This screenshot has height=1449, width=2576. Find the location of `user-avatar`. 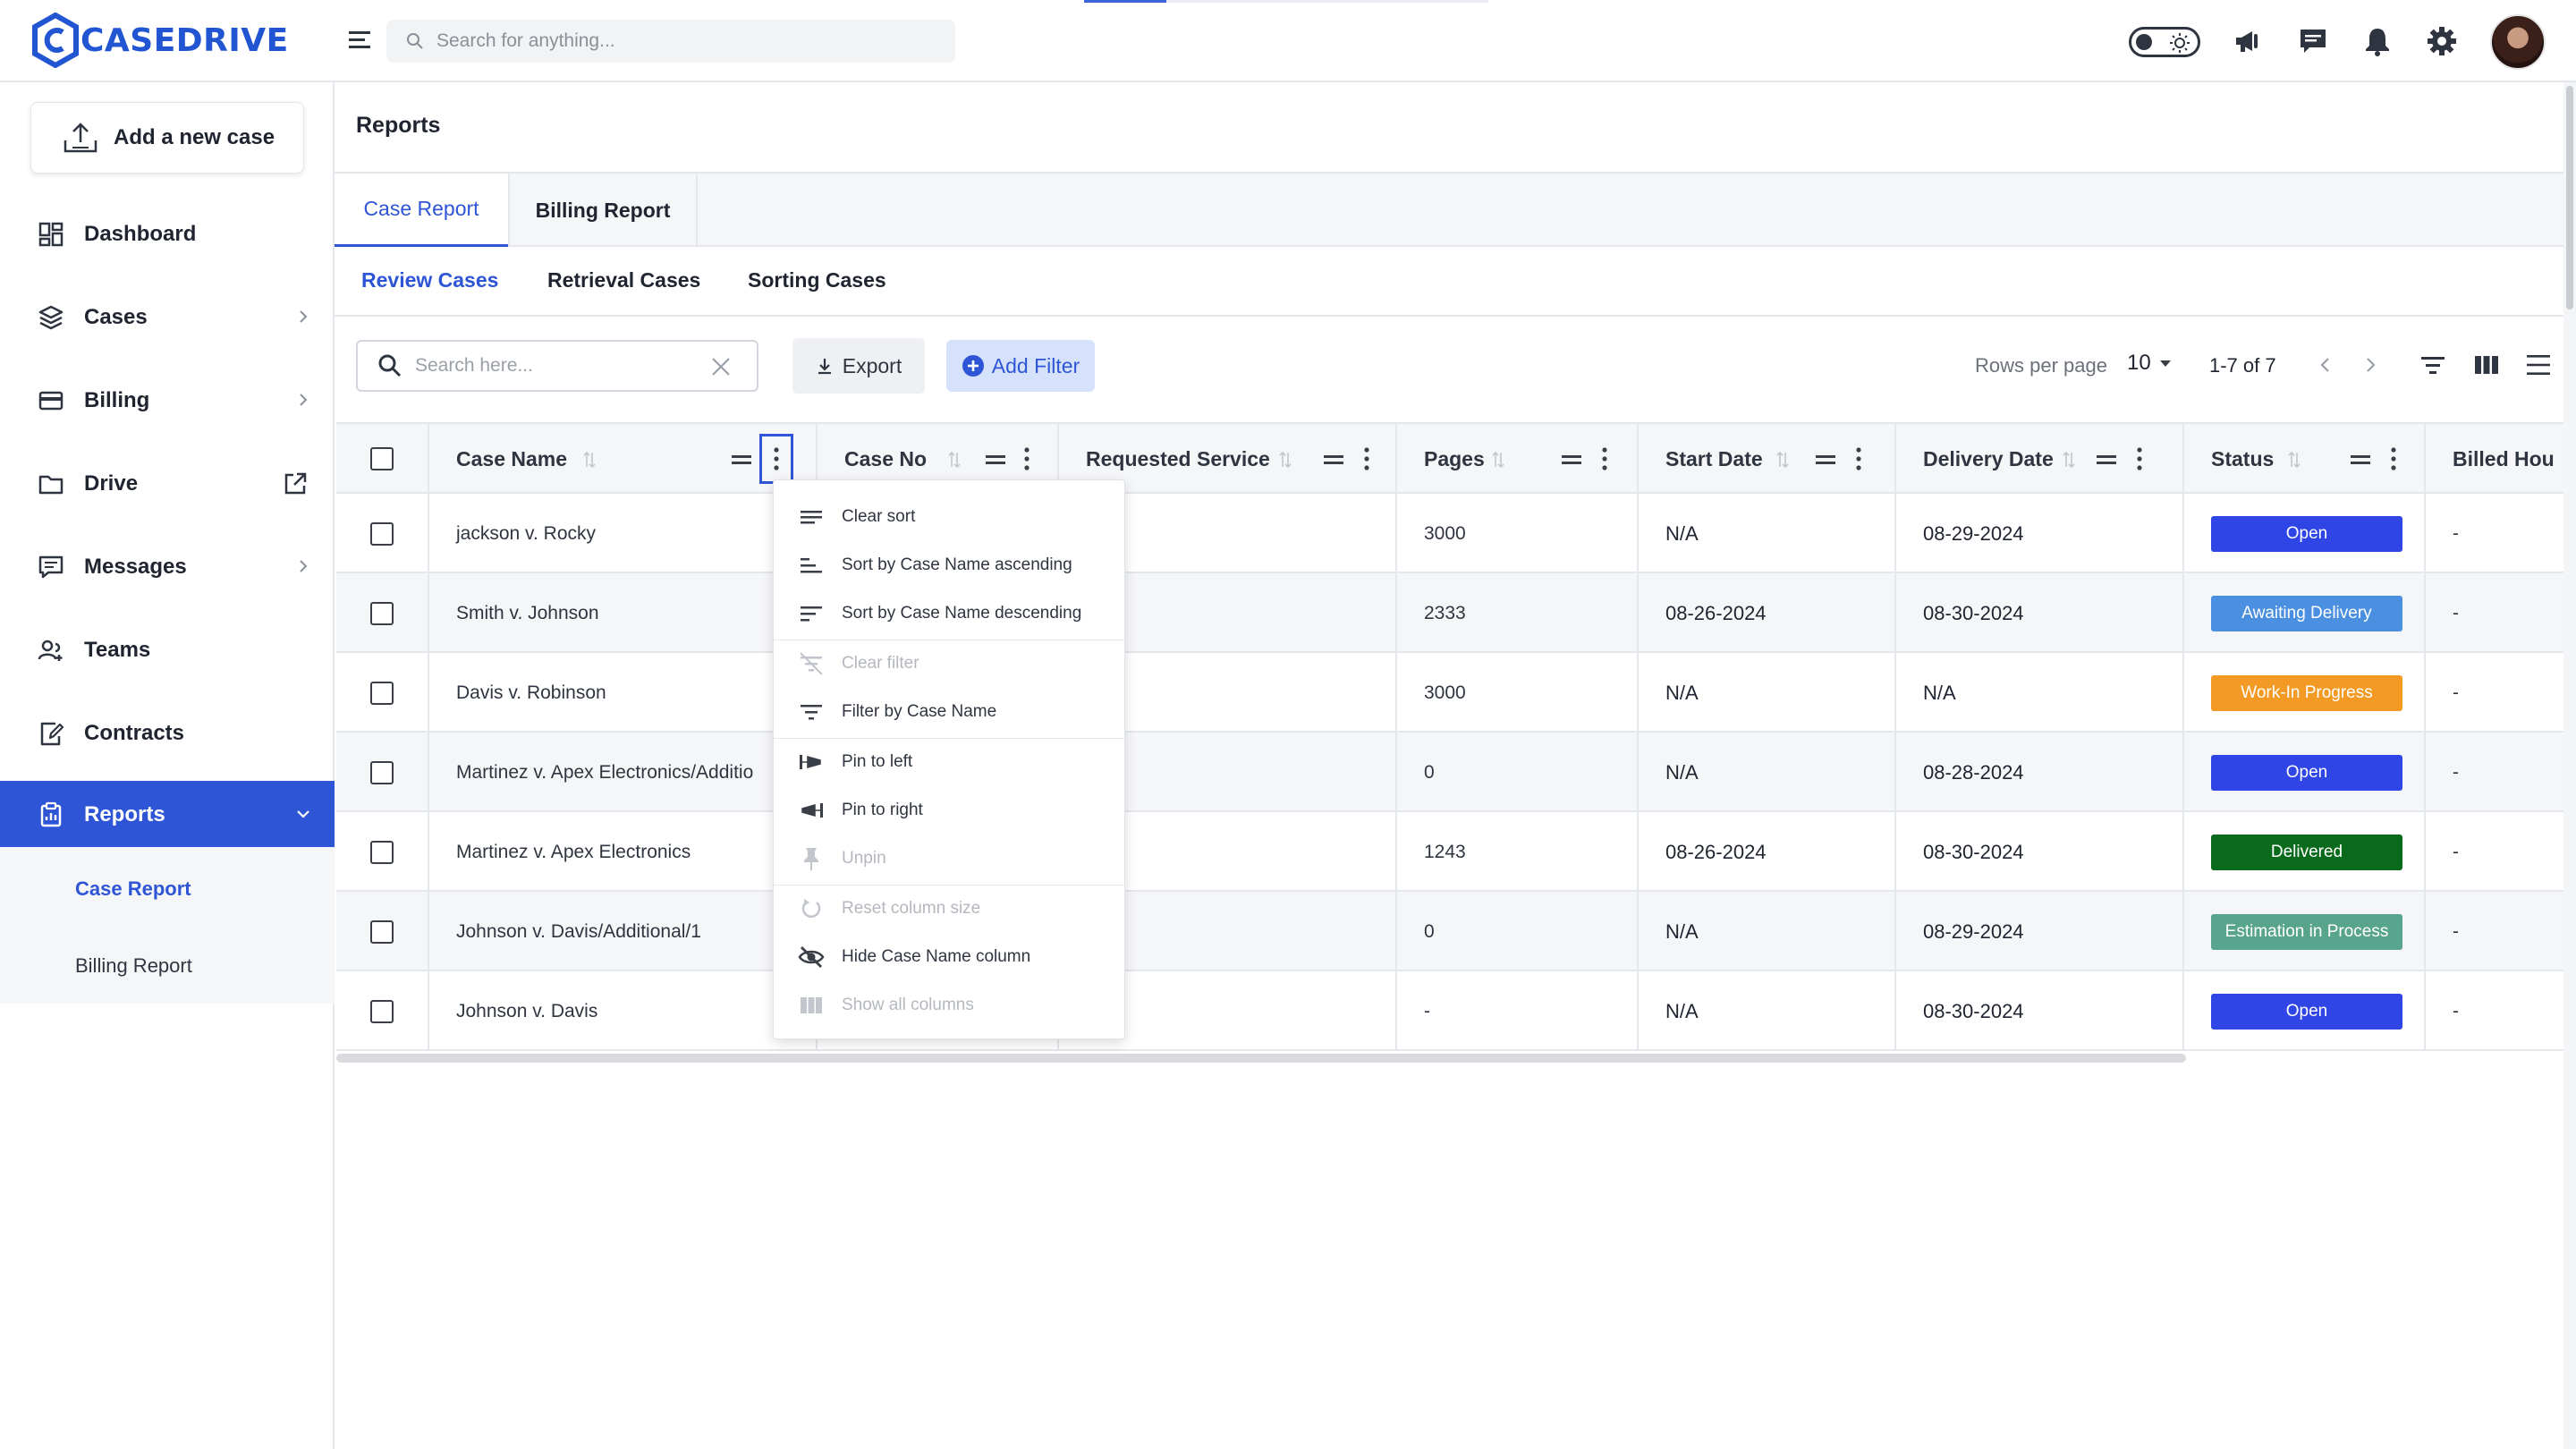

user-avatar is located at coordinates (2518, 42).